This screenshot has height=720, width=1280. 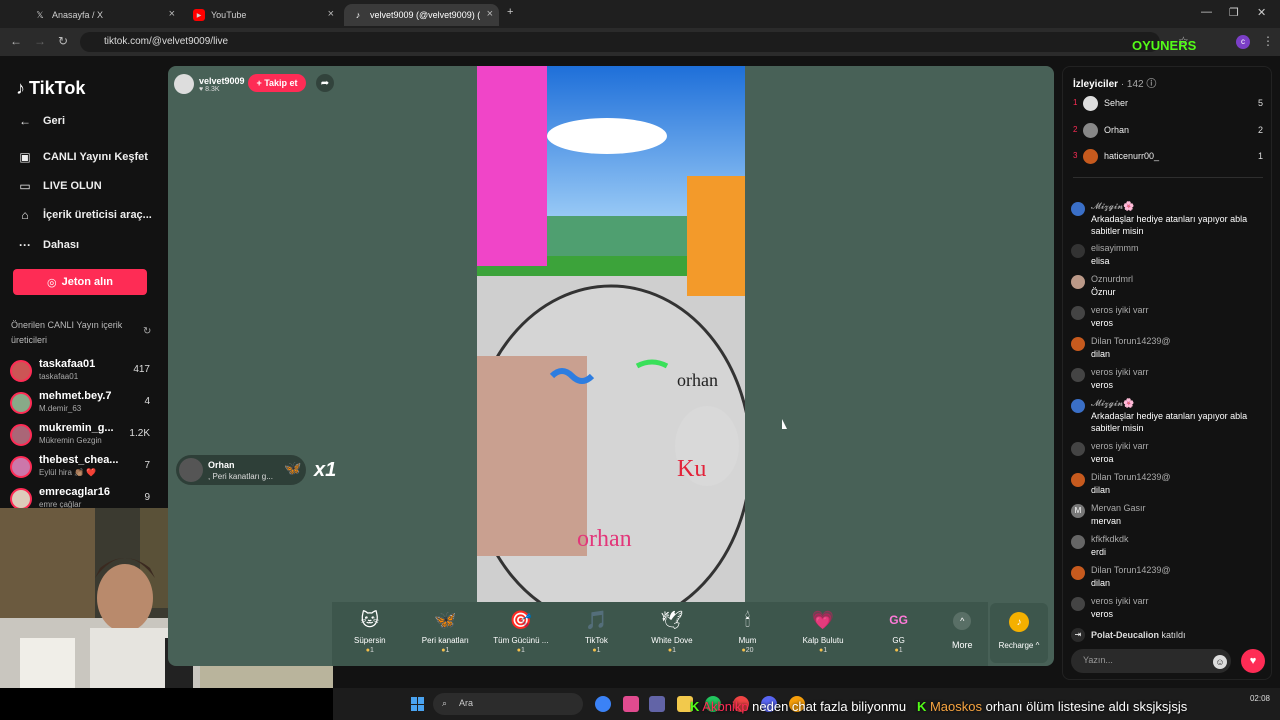 I want to click on restore-icon: ❐, so click(x=1234, y=12).